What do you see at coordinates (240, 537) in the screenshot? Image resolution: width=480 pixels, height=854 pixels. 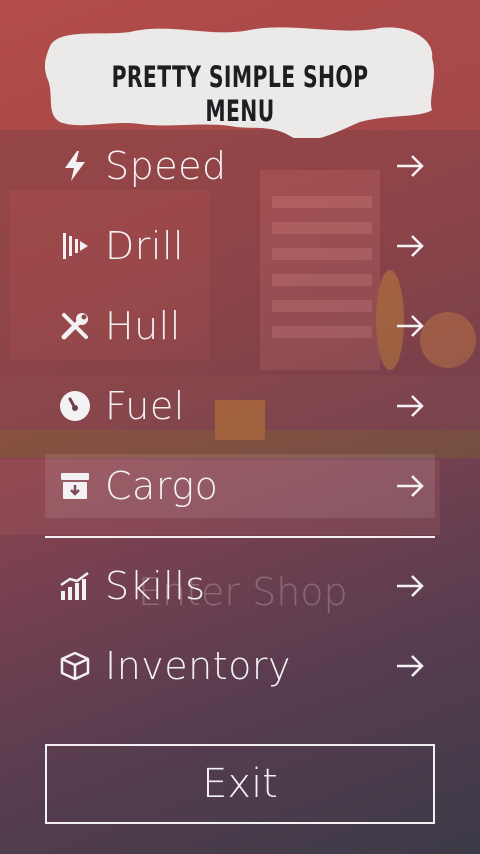 I see `menu-divider` at bounding box center [240, 537].